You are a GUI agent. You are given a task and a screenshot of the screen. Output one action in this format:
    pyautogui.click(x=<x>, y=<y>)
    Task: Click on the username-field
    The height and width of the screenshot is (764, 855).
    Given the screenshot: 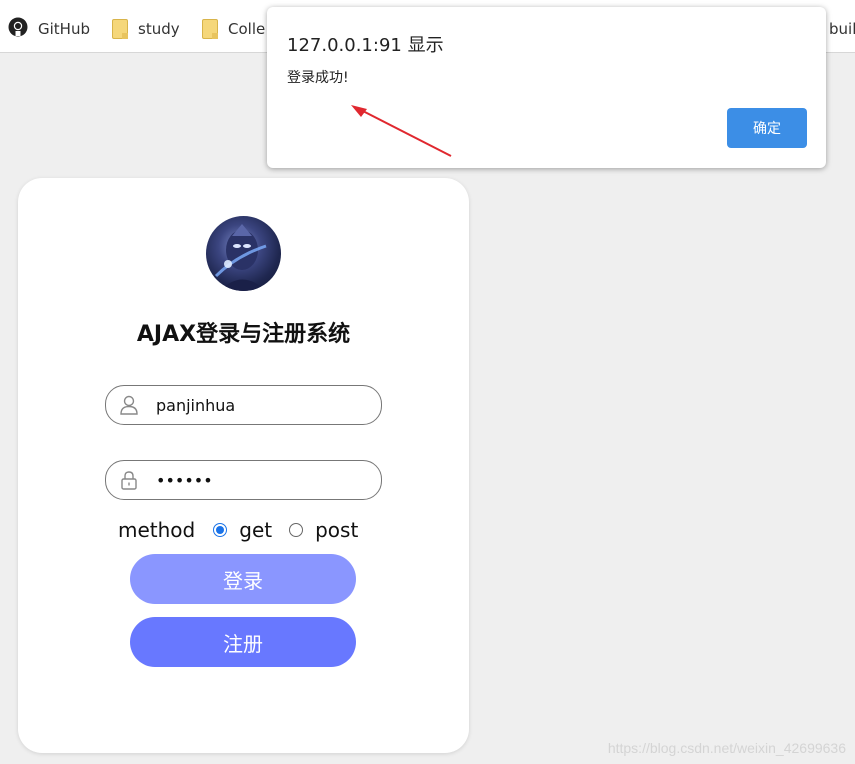 What is the action you would take?
    pyautogui.click(x=243, y=405)
    